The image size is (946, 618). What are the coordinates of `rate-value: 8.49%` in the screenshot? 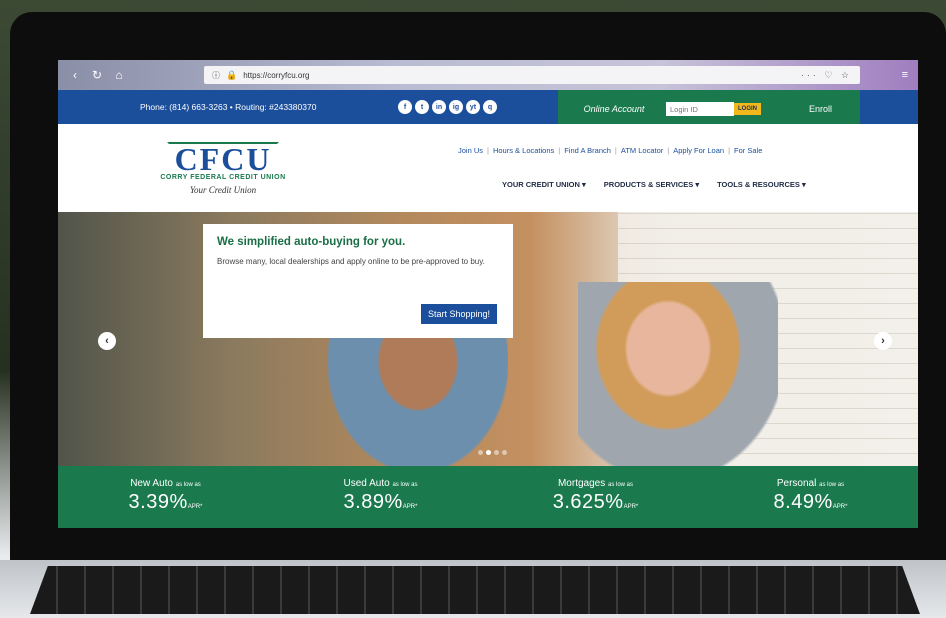 It's located at (803, 502).